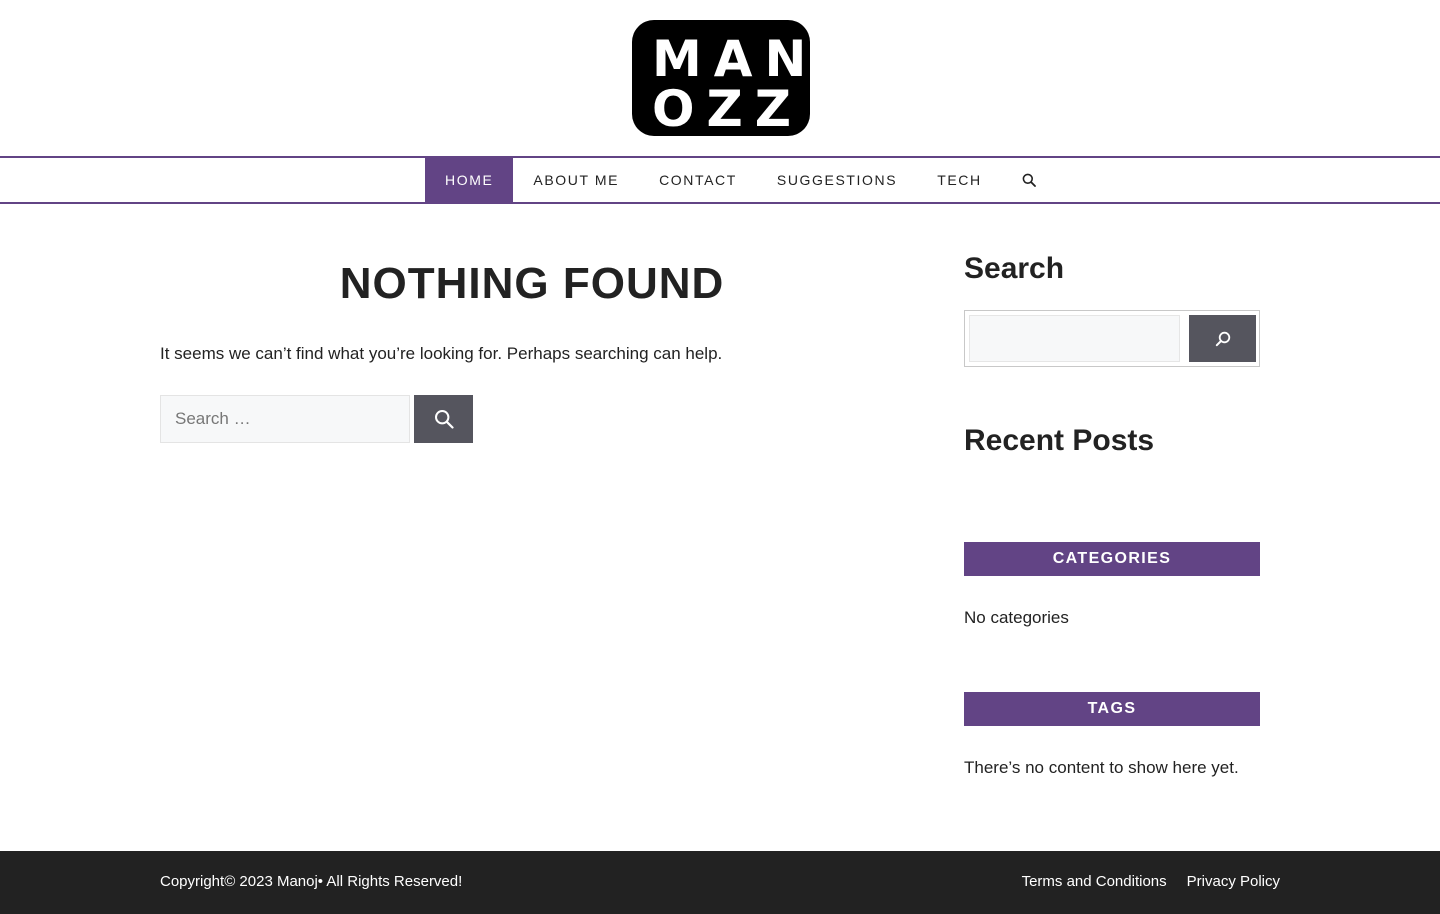 This screenshot has height=914, width=1440. I want to click on search-submit-button, so click(443, 419).